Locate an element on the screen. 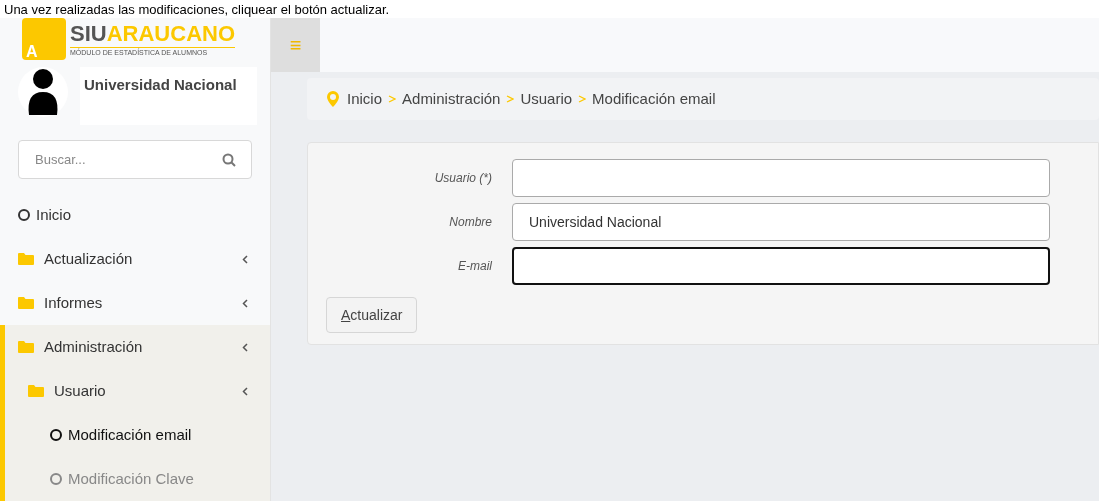 The width and height of the screenshot is (1099, 501). sidebar-item: Informes is located at coordinates (135, 303).